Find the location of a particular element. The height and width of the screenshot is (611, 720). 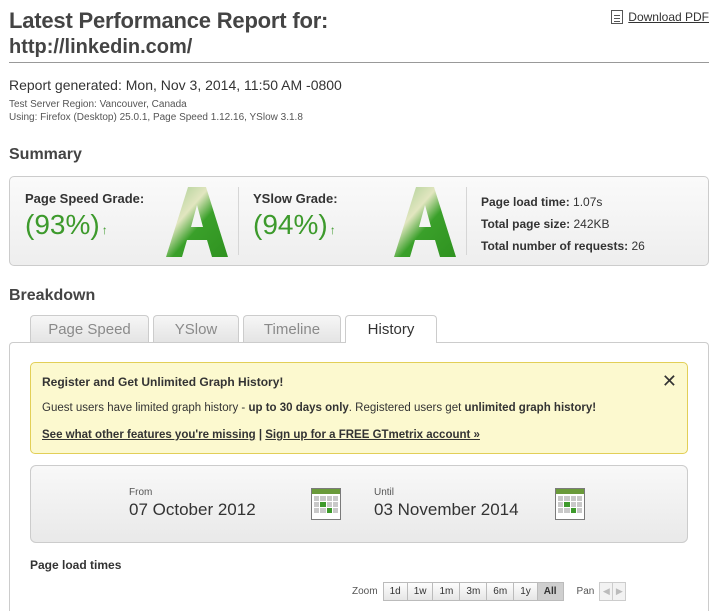

zoom-1m-button: 1m is located at coordinates (446, 591).